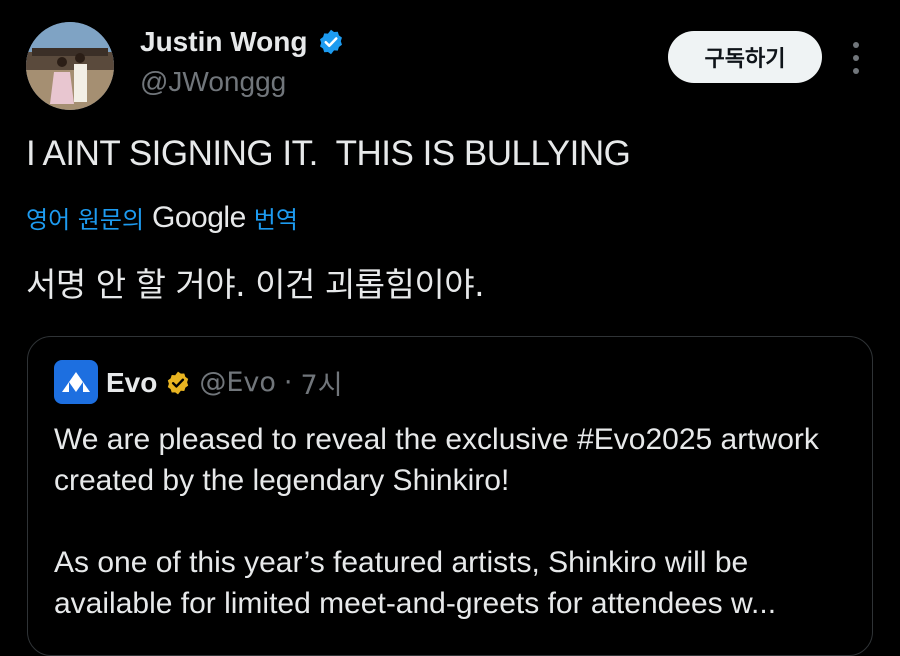 Image resolution: width=900 pixels, height=656 pixels. I want to click on translation-suffix: 번역, so click(276, 217).